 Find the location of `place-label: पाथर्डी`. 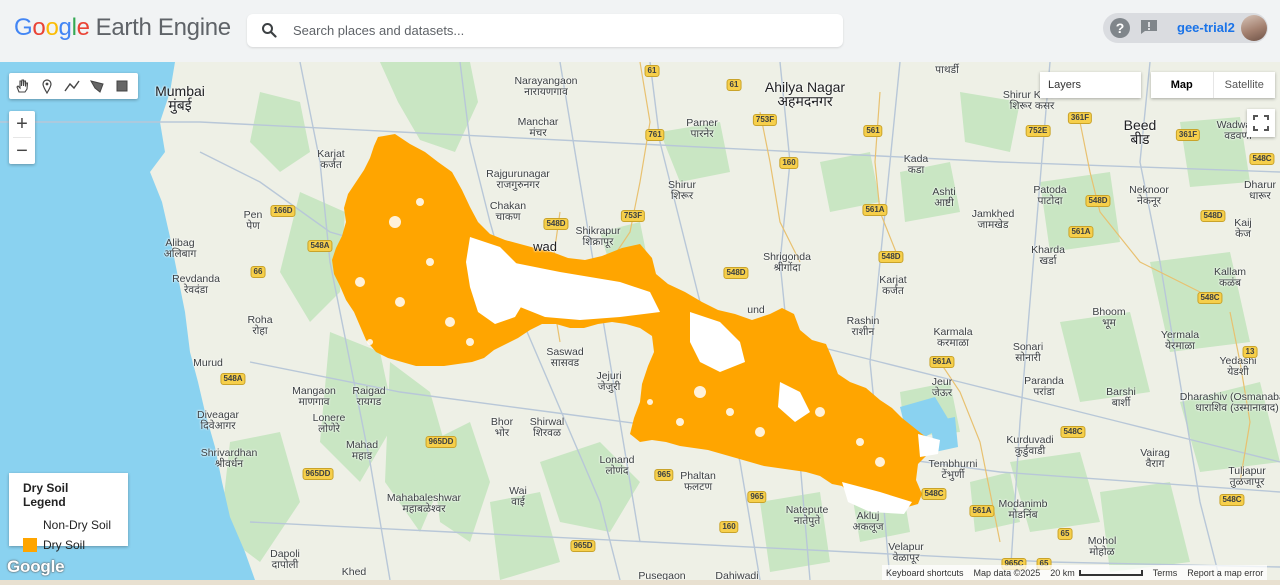

place-label: पाथर्डी is located at coordinates (947, 70).